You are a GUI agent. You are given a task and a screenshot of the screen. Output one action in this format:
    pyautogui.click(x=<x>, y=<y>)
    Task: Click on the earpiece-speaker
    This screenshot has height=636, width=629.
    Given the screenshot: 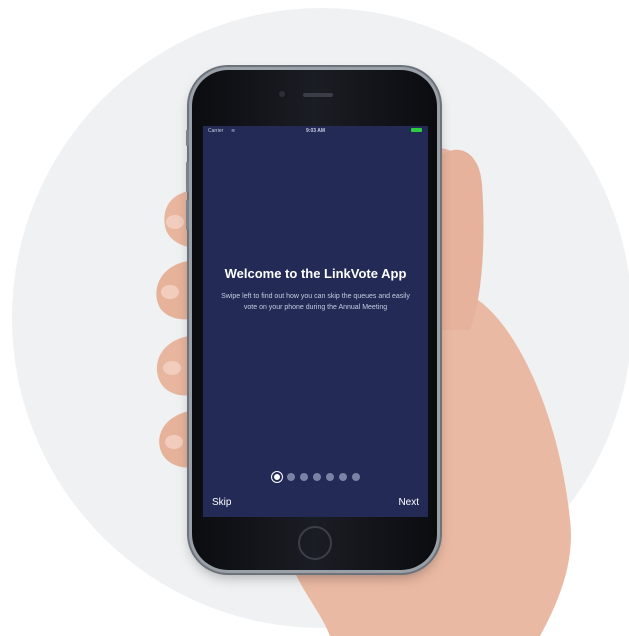 What is the action you would take?
    pyautogui.click(x=318, y=95)
    